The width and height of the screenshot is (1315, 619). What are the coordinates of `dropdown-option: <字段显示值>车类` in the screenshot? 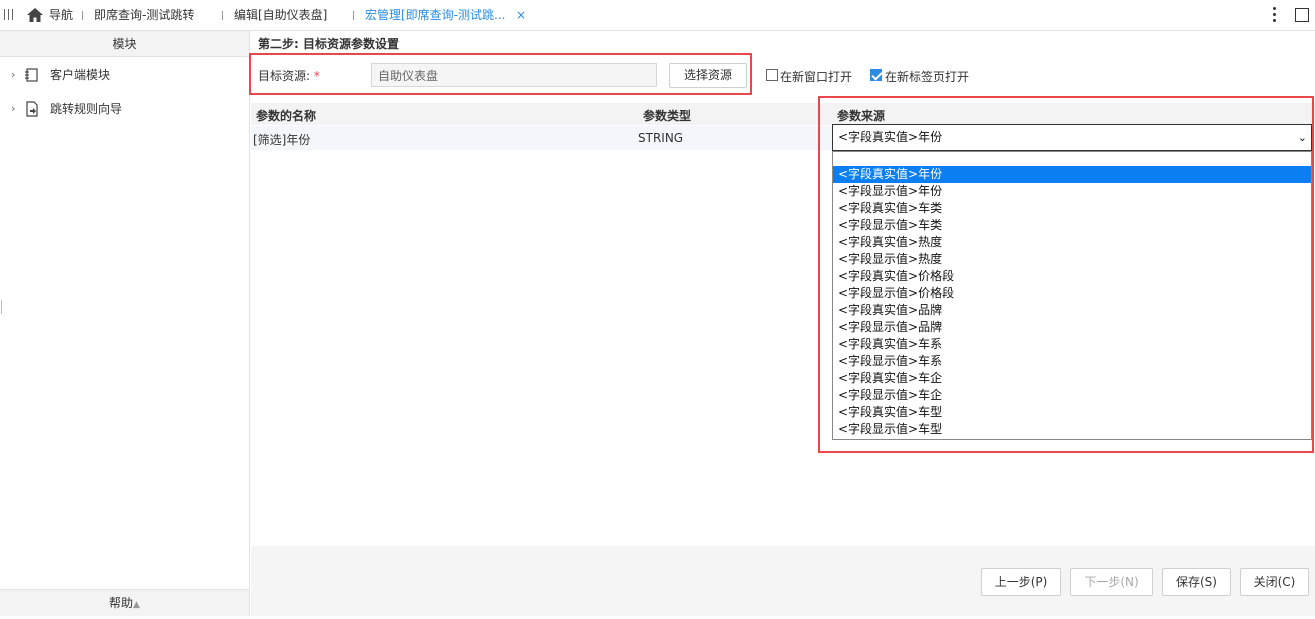 It's located at (1072, 225).